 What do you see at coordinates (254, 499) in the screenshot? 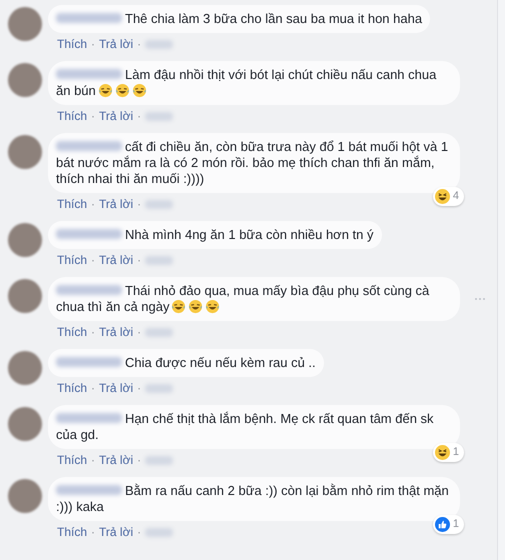
I see `comment-text: Bằm ra nấu canh 2 bữa :)) còn lại bằm nhỏ rim thật mặn :))) kaka` at bounding box center [254, 499].